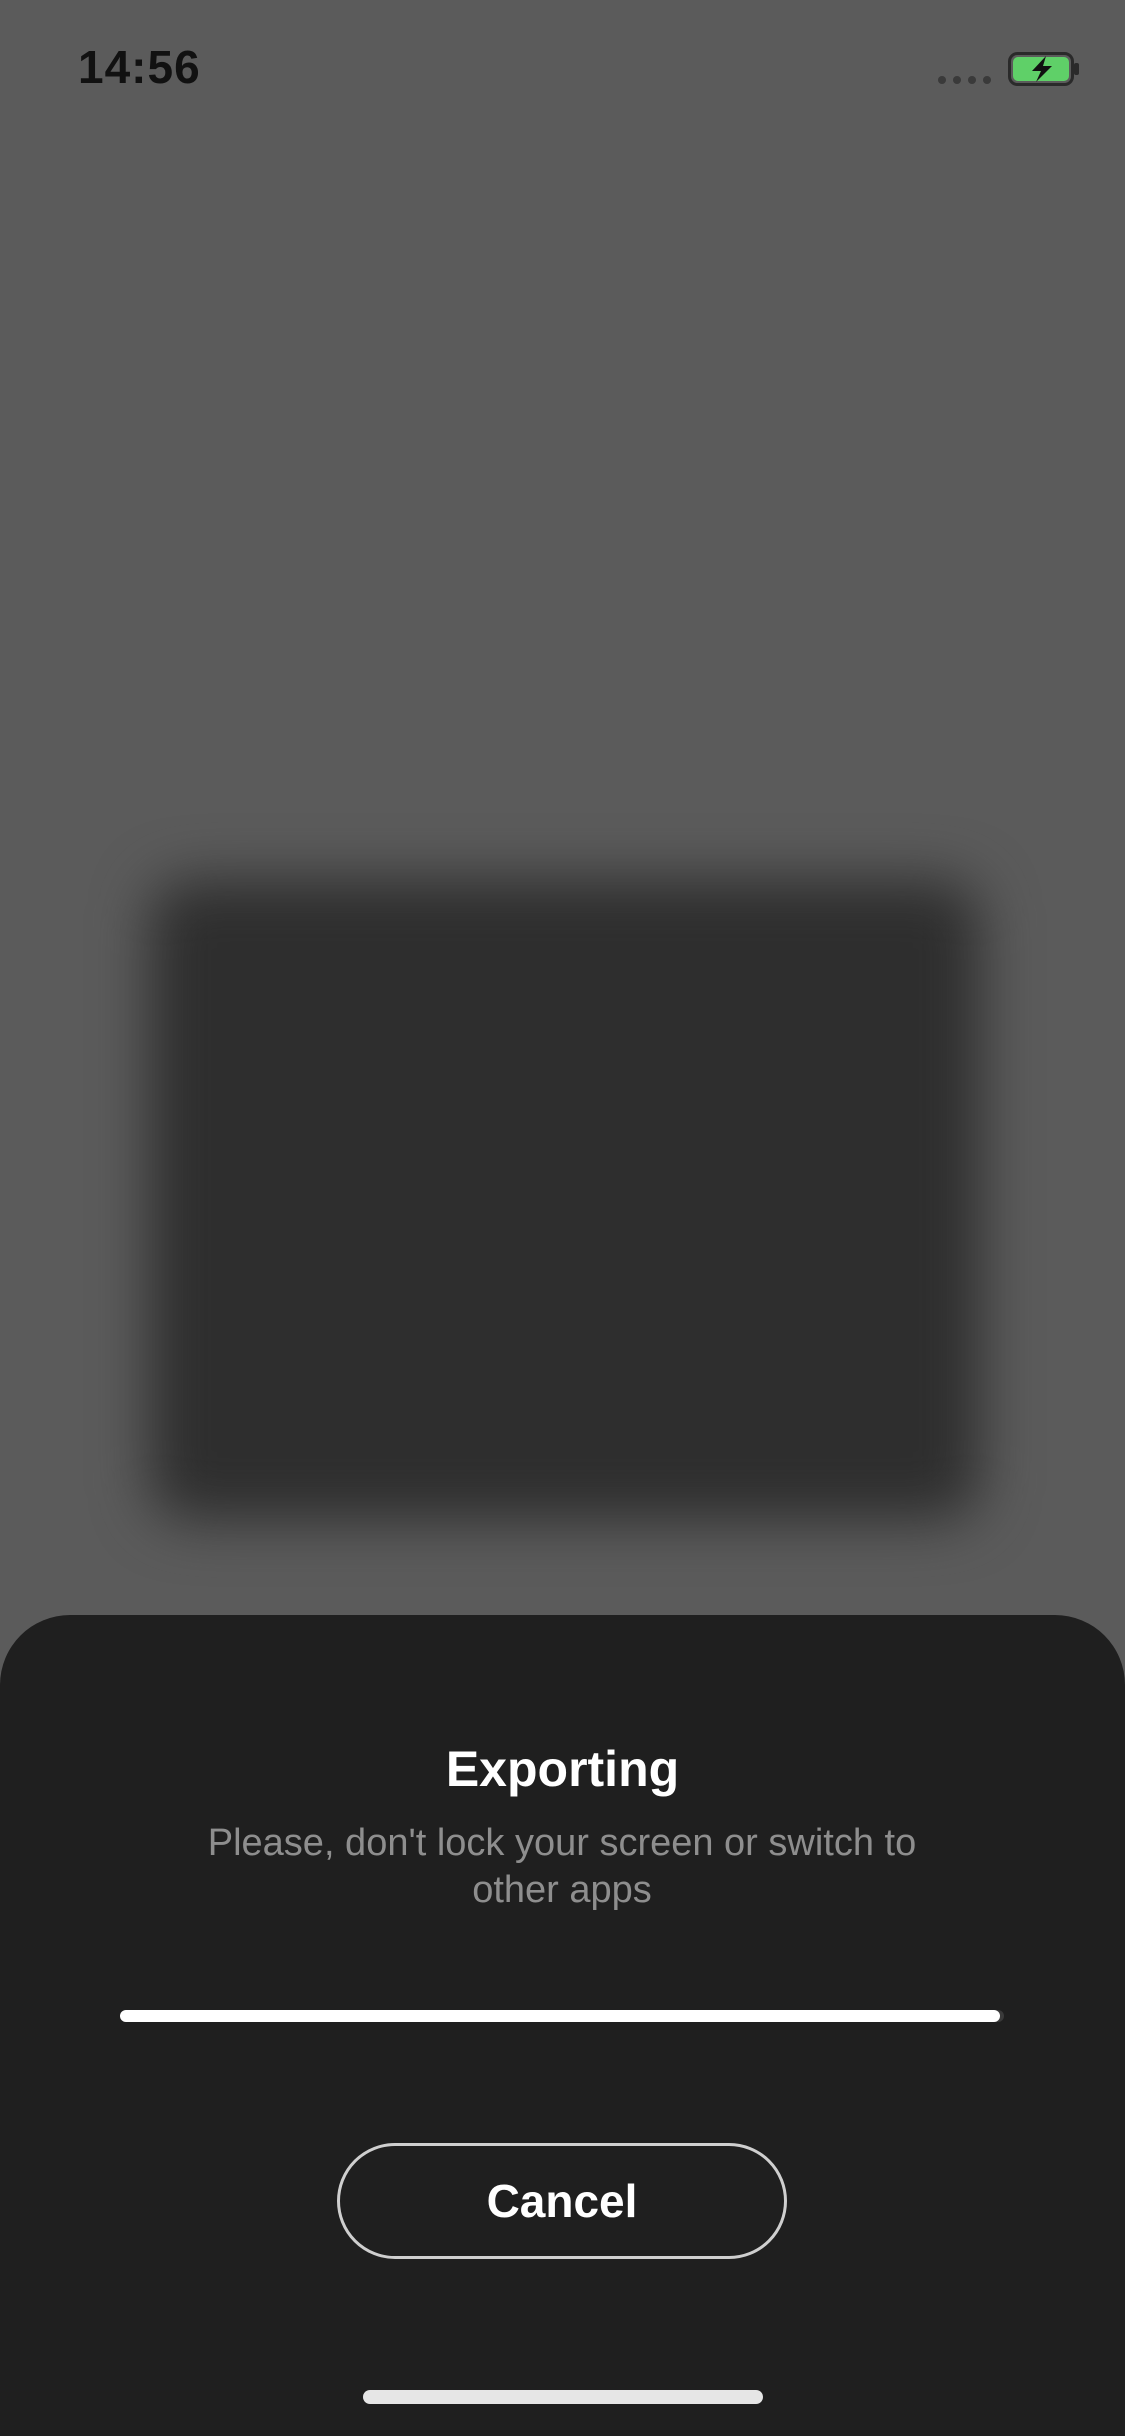 The height and width of the screenshot is (2436, 1125). I want to click on cancel-button: Cancel, so click(562, 2201).